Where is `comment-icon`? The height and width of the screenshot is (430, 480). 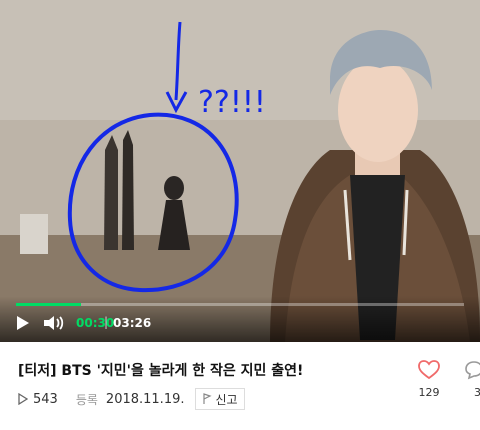 comment-icon is located at coordinates (472, 370).